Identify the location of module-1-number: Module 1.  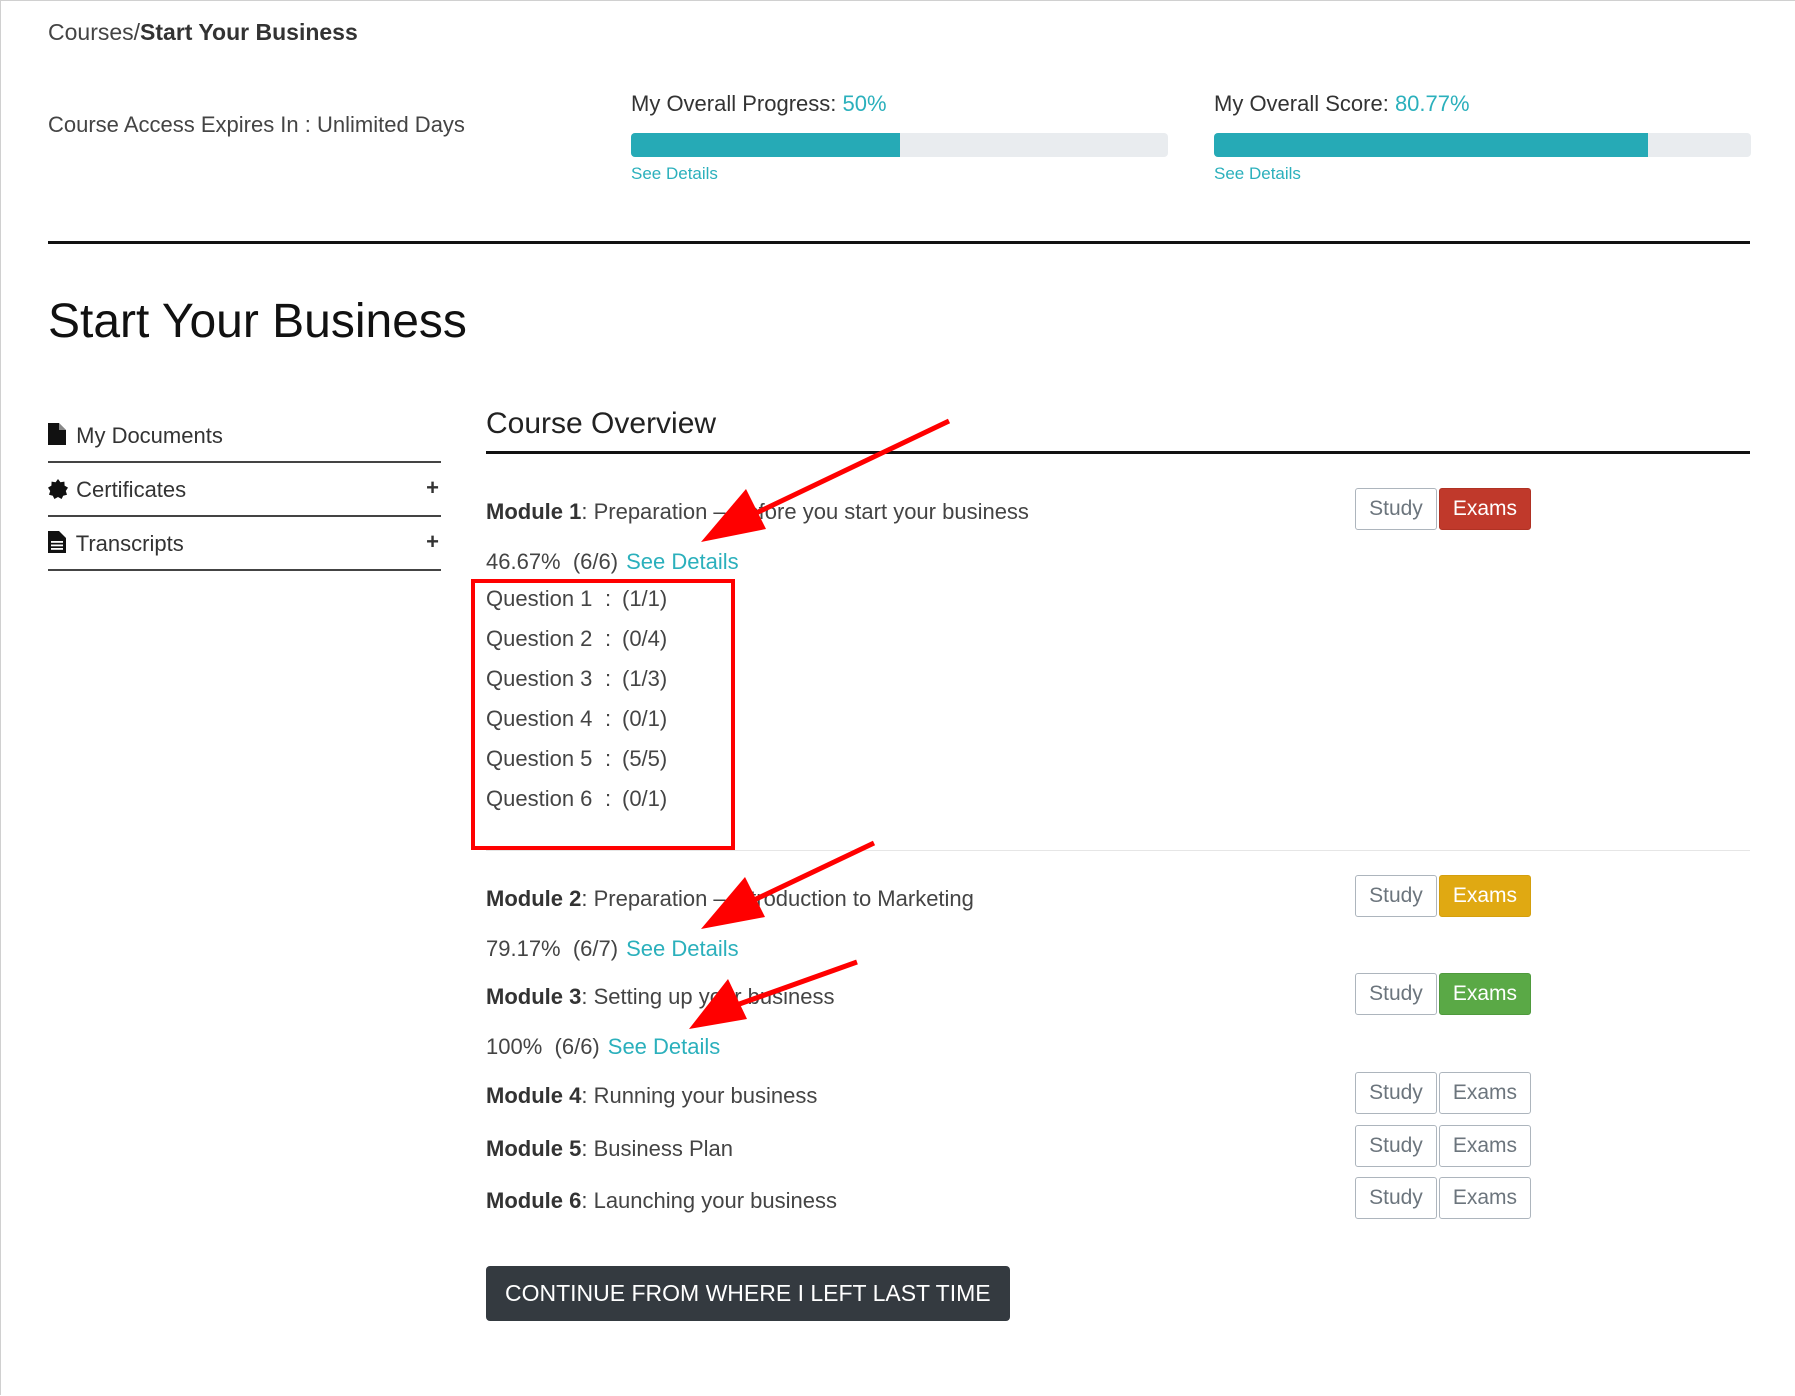
(534, 511).